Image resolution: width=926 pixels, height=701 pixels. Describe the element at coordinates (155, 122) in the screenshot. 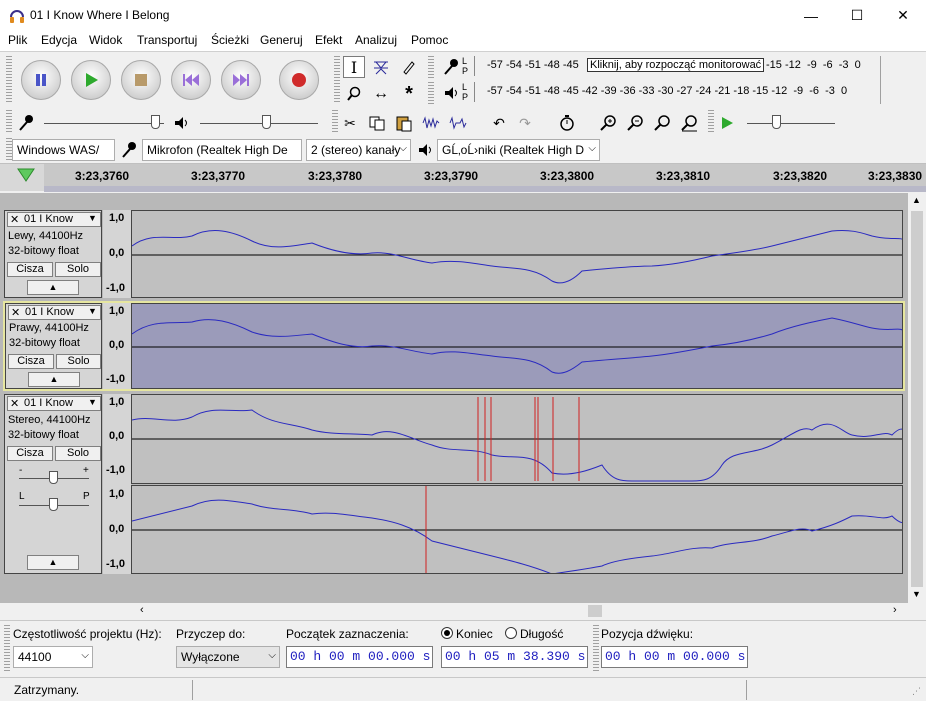

I see `record-volume-thumb` at that location.